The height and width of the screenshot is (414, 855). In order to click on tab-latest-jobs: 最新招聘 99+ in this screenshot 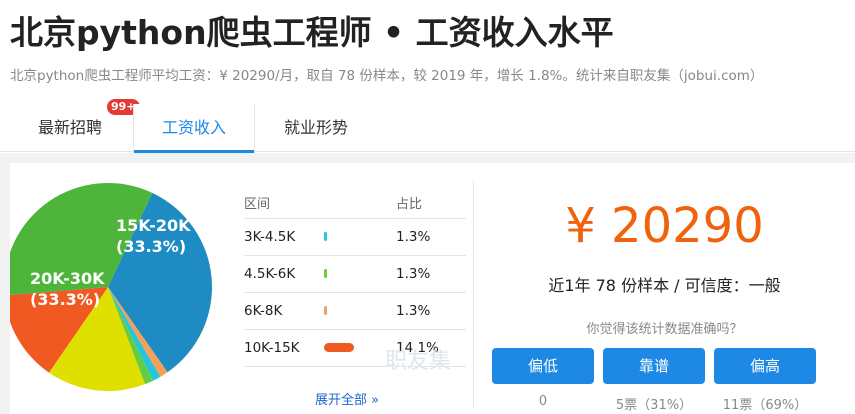, I will do `click(75, 125)`.